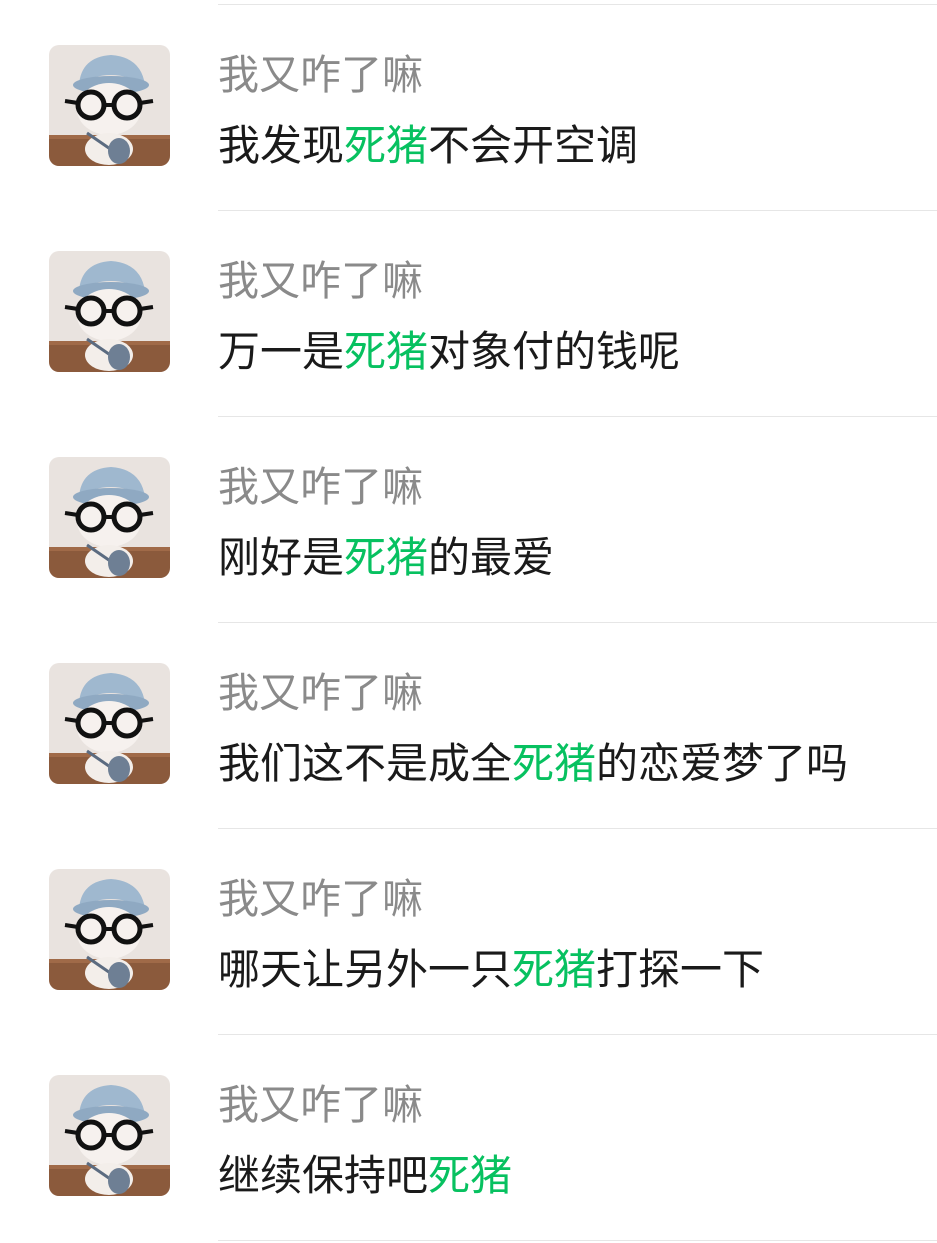 The width and height of the screenshot is (937, 1243). I want to click on message-text: 哪天让另外一只死猪打探一下, so click(491, 970).